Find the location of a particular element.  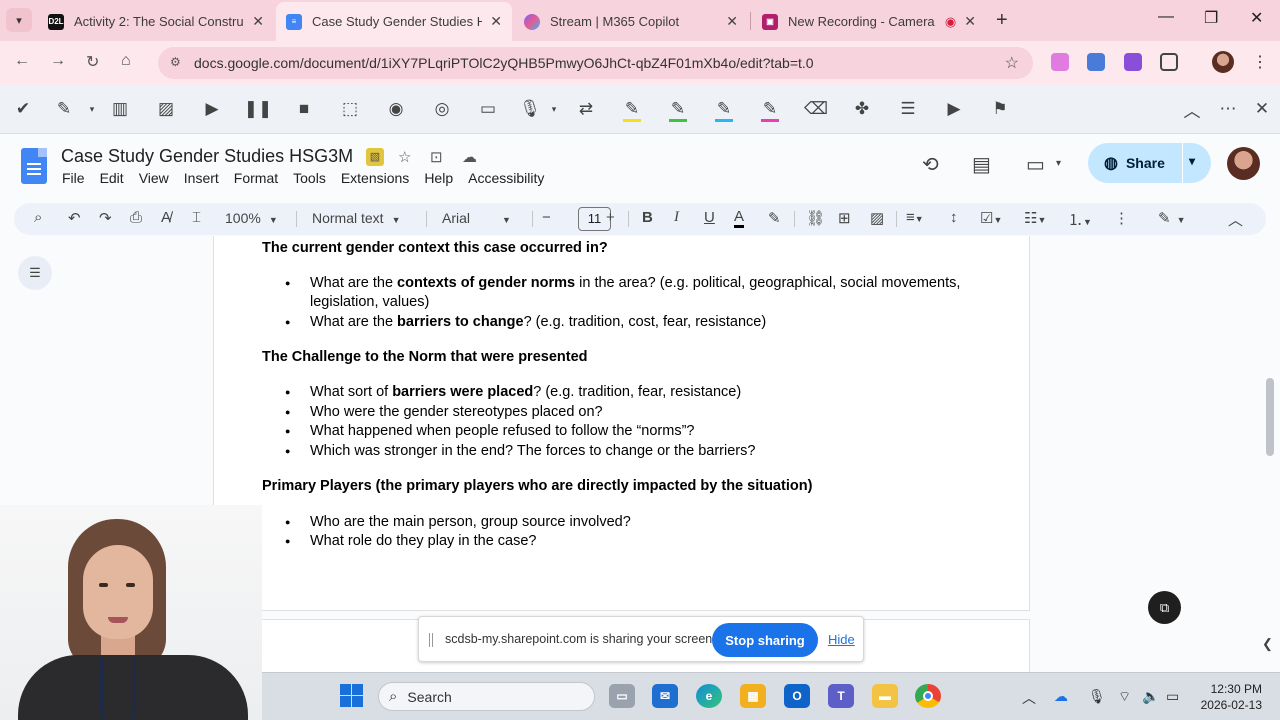

tab-activity-2: D2L Activity 2: The Social Constructi ✕ is located at coordinates (156, 21).